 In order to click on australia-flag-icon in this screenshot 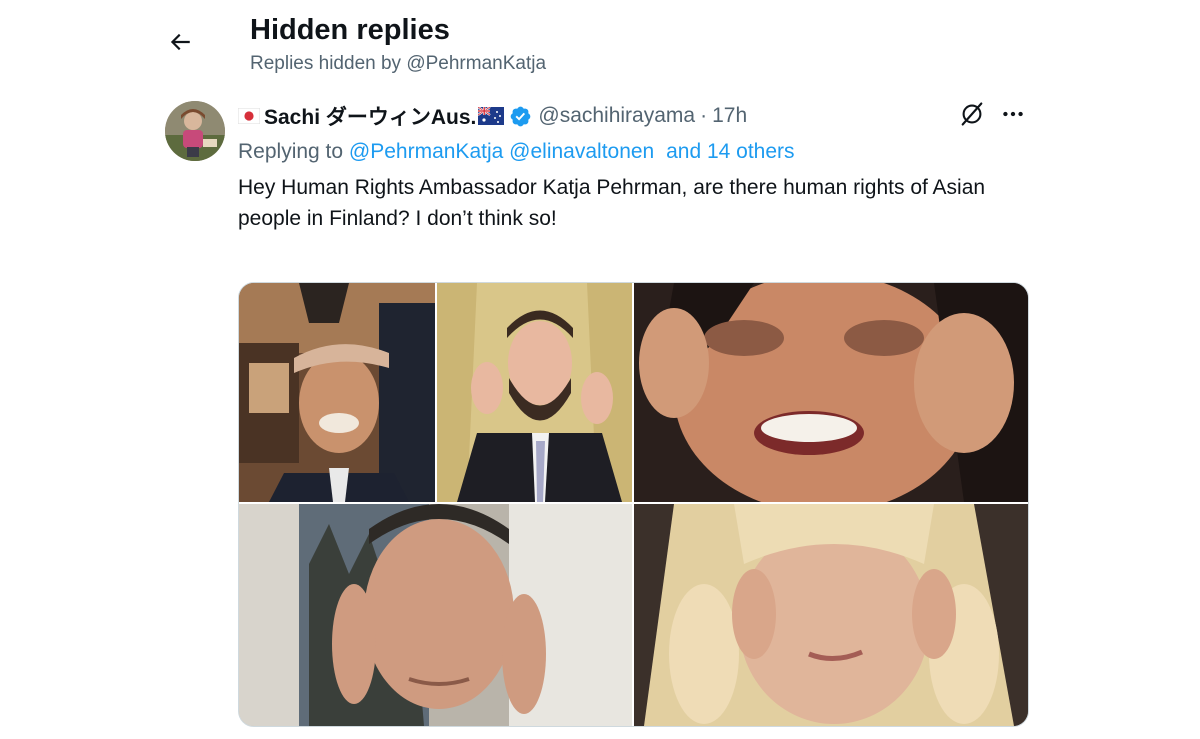, I will do `click(491, 116)`.